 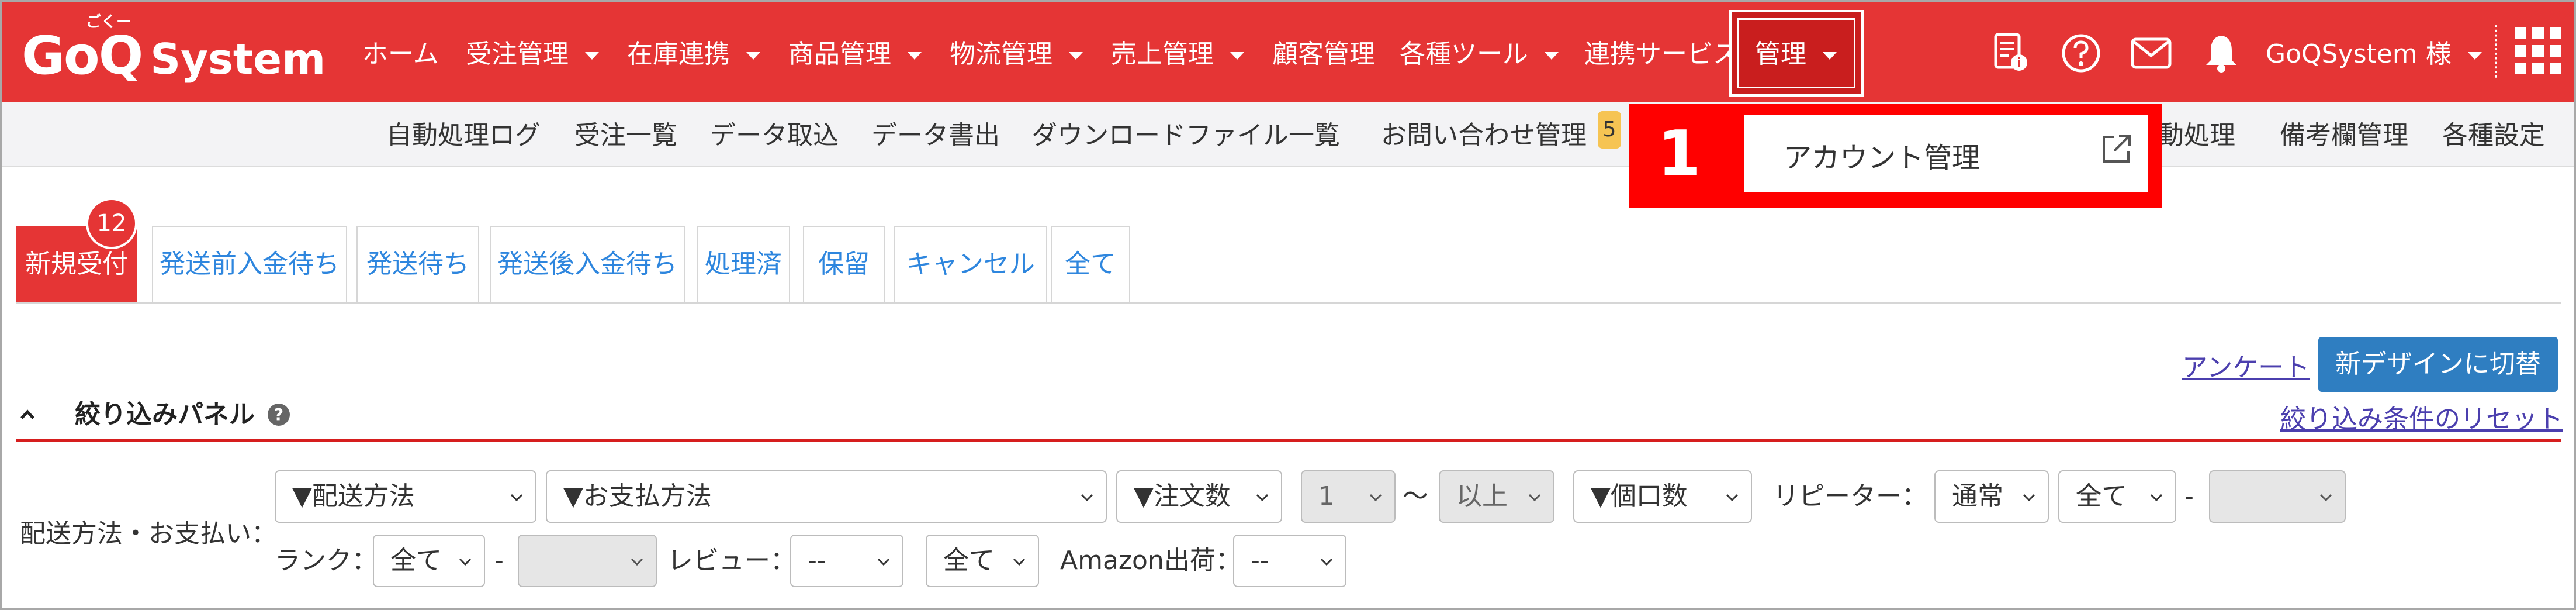 I want to click on tab-all: 全て, so click(x=1090, y=264).